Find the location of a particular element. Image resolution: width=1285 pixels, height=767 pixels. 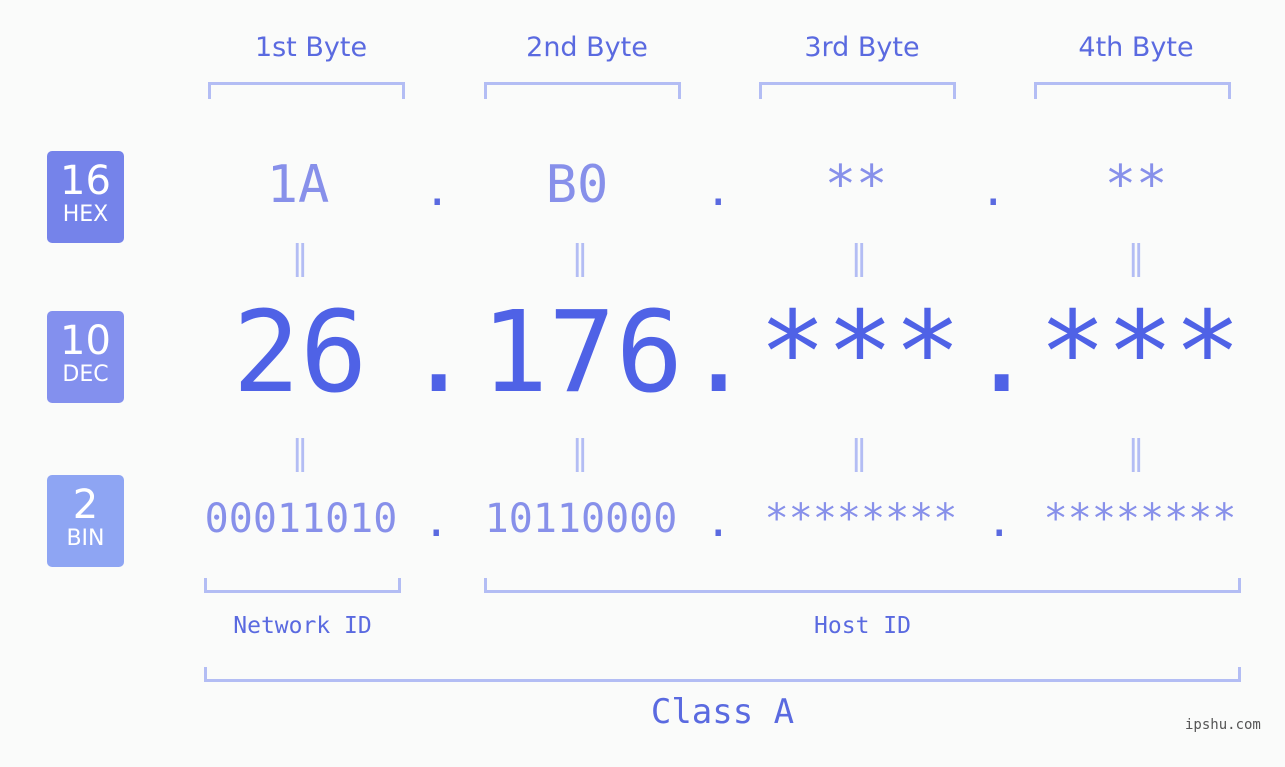

equals-hex-dec-4: ‖ is located at coordinates (1136, 258).